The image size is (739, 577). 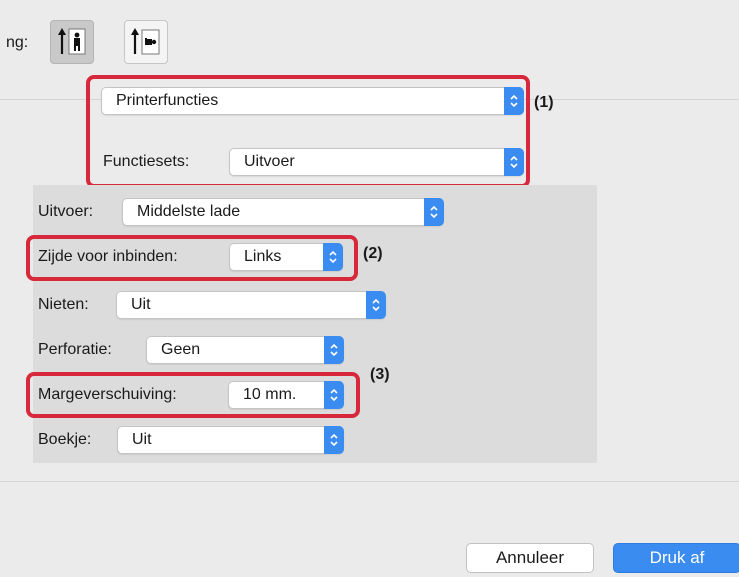 I want to click on landscape-orientation-icon, so click(x=145, y=41).